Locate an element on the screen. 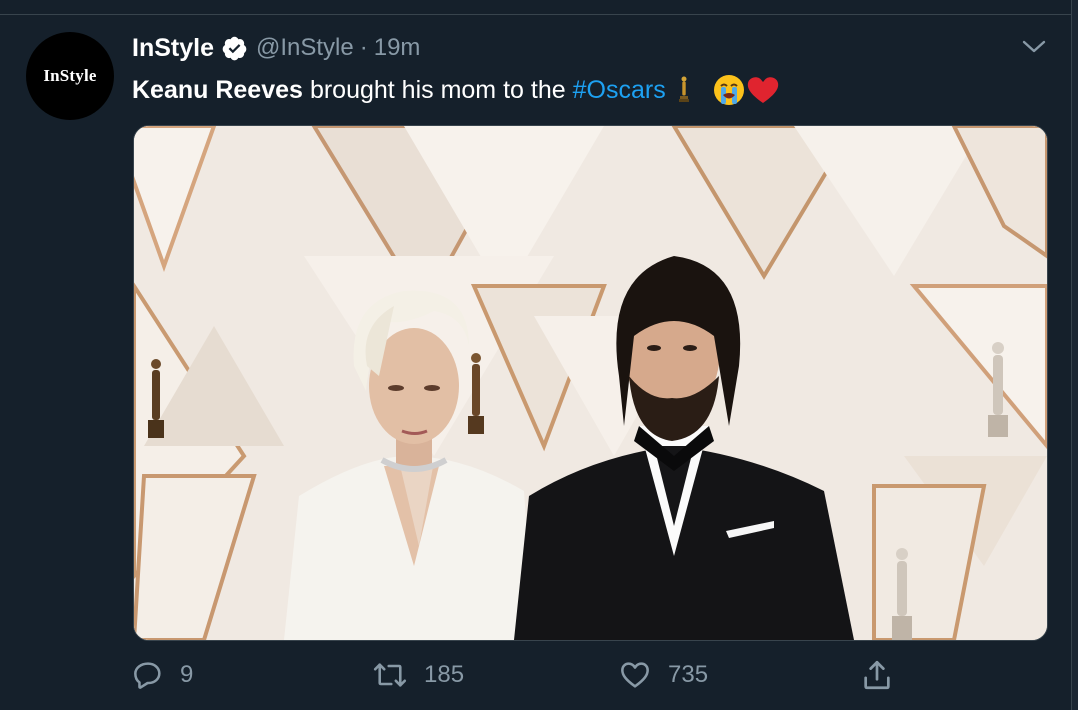 The height and width of the screenshot is (710, 1078). emoji-group is located at coordinates (728, 90).